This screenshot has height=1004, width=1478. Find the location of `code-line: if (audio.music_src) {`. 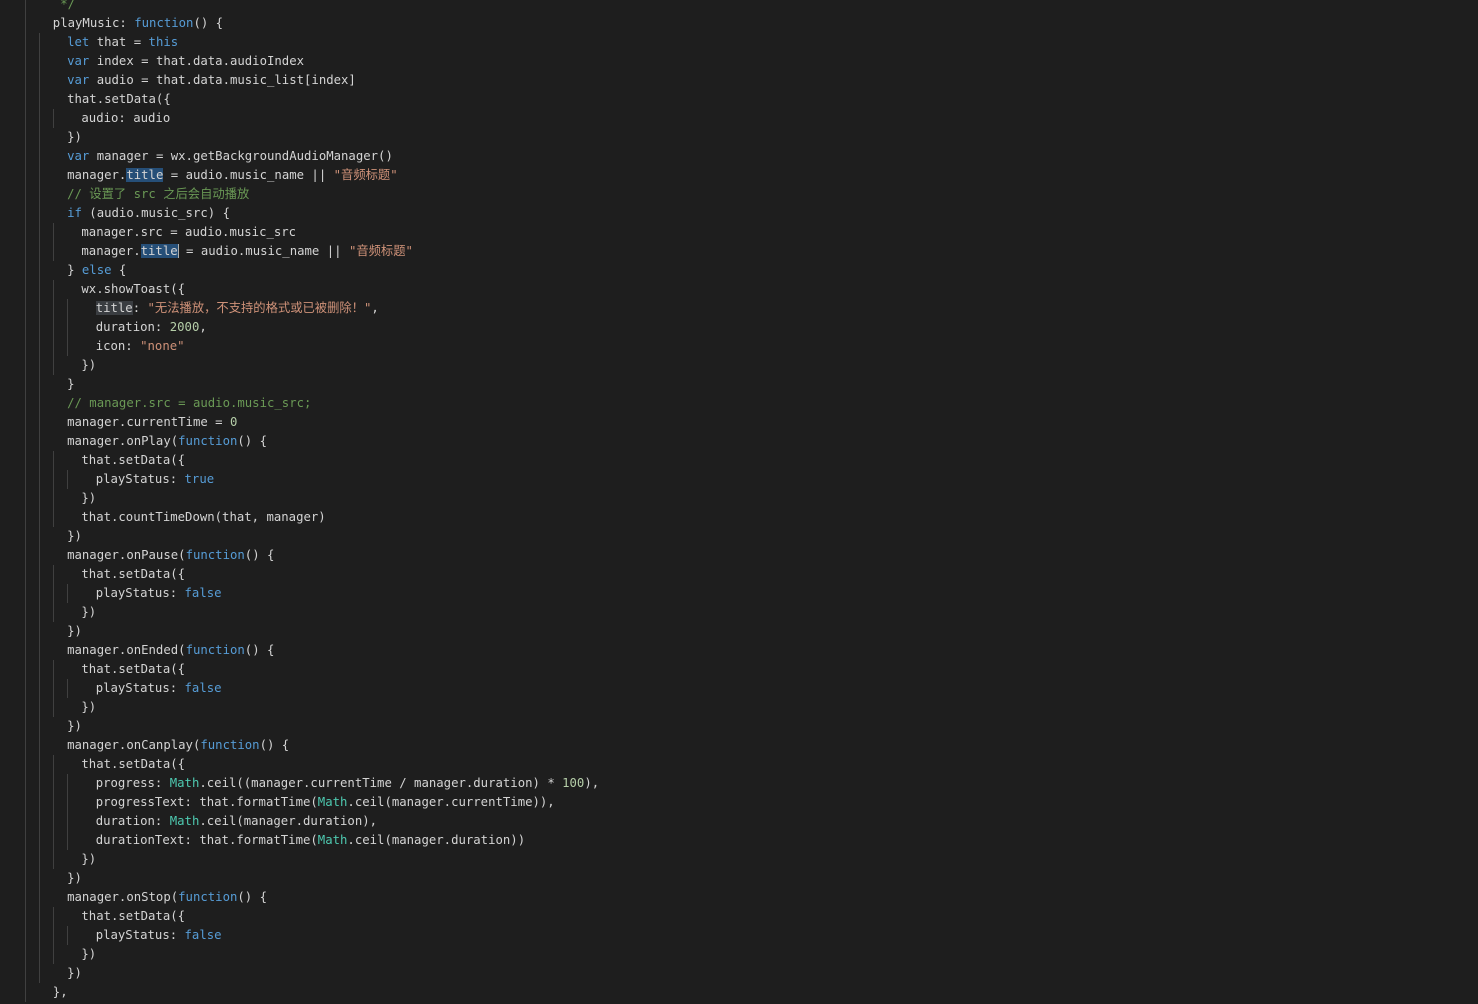

code-line: if (audio.music_src) { is located at coordinates (148, 213).